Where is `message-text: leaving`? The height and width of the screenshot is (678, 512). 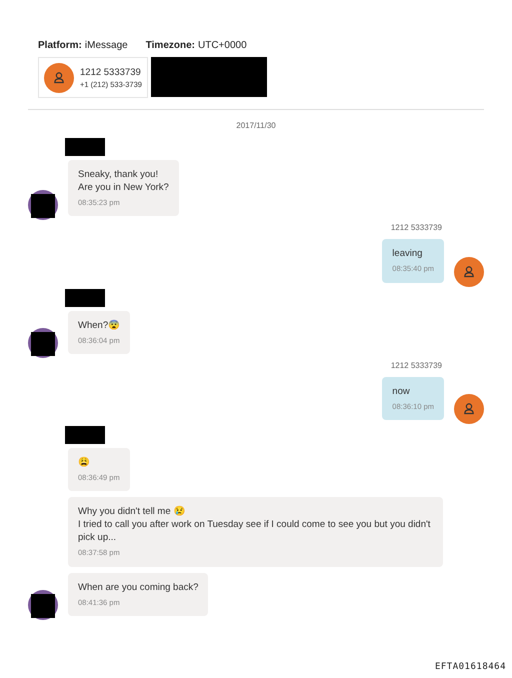
message-text: leaving is located at coordinates (408, 253).